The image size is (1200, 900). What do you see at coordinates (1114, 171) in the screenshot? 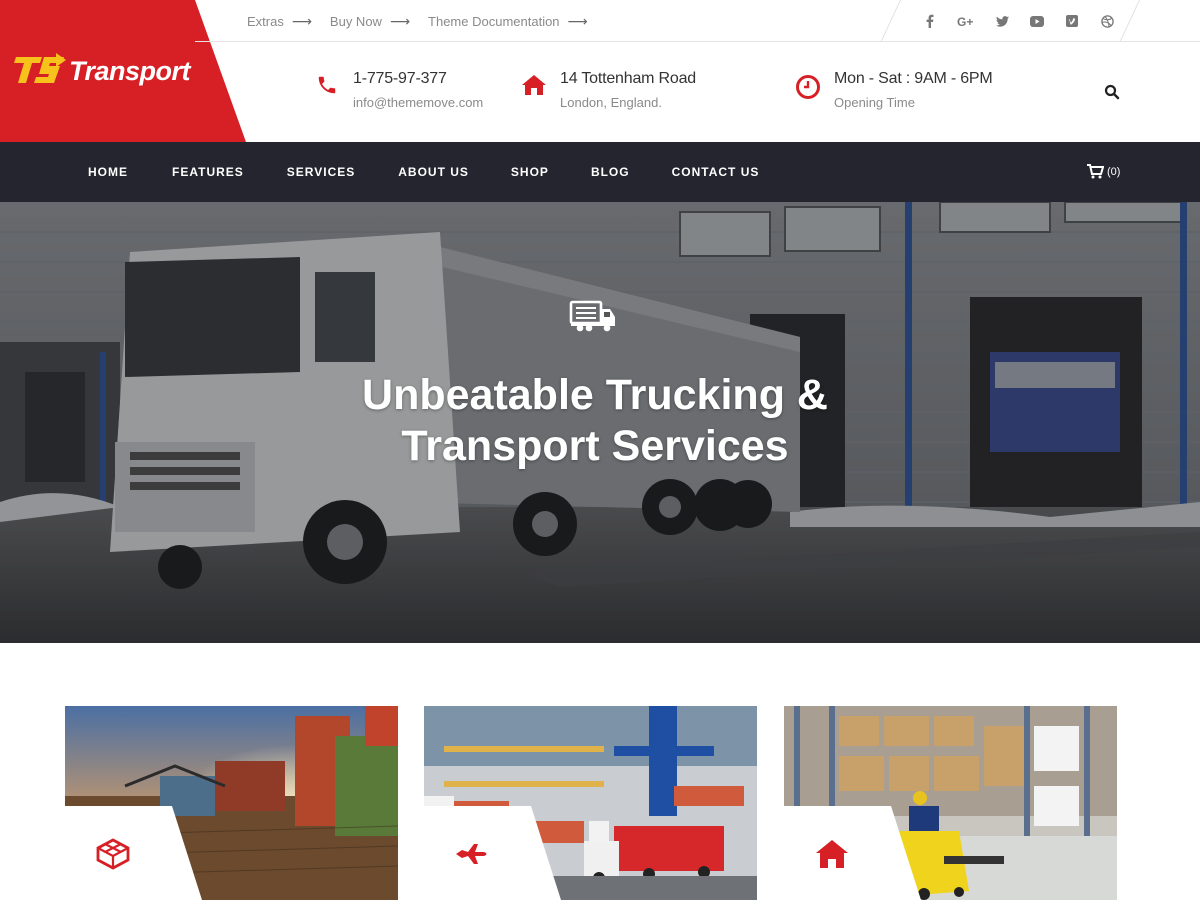
I see `cart-count: (0)` at bounding box center [1114, 171].